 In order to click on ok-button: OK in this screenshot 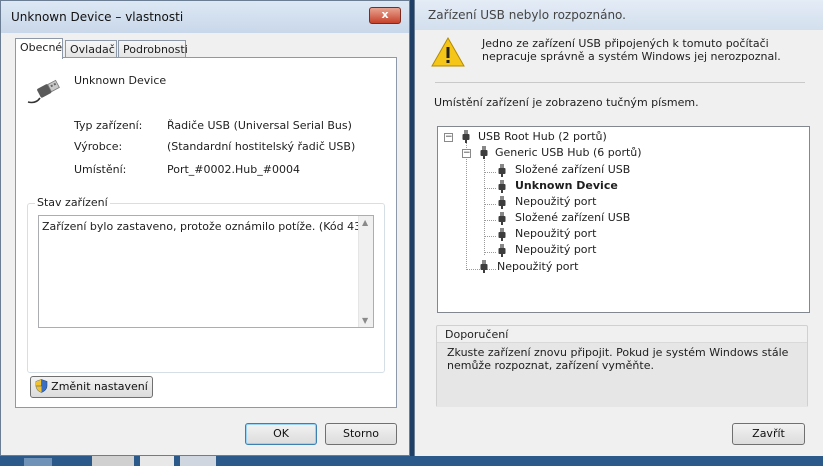, I will do `click(281, 434)`.